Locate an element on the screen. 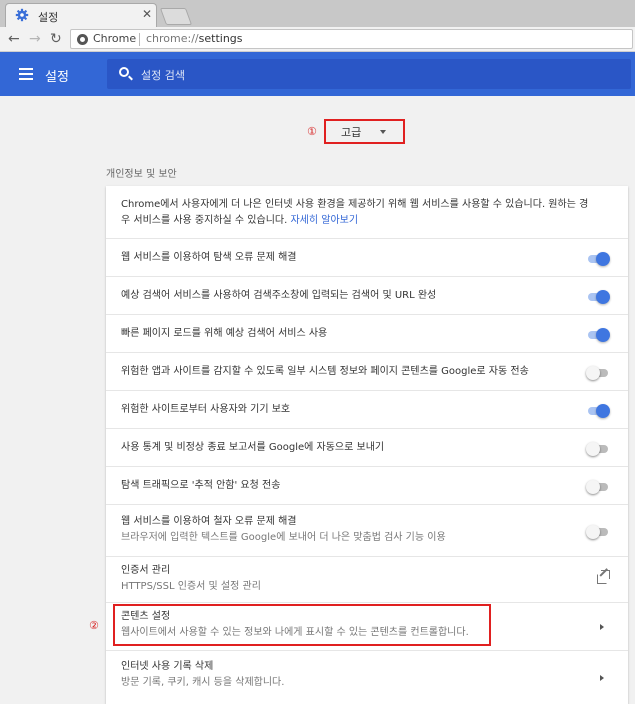 The height and width of the screenshot is (704, 635). setting-label: 사용 통계 및 비정상 종료 보고서를 Google에 자동으로 보내기 is located at coordinates (253, 447).